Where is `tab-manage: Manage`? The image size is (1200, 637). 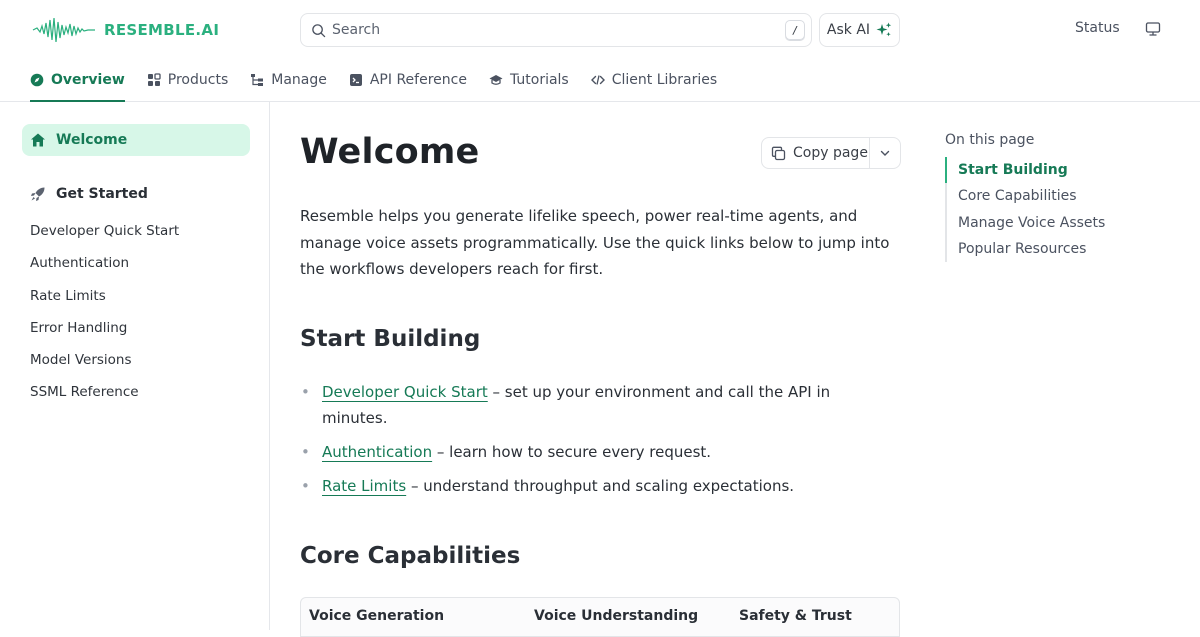 tab-manage: Manage is located at coordinates (288, 81).